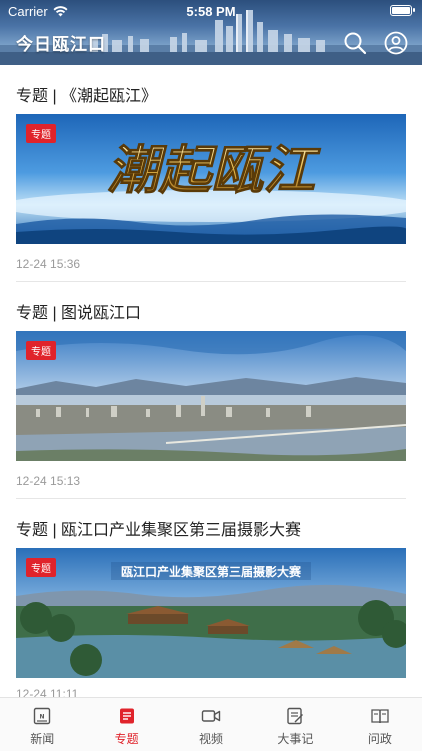  I want to click on status-bar: Carrier 5:58 PM, so click(211, 11).